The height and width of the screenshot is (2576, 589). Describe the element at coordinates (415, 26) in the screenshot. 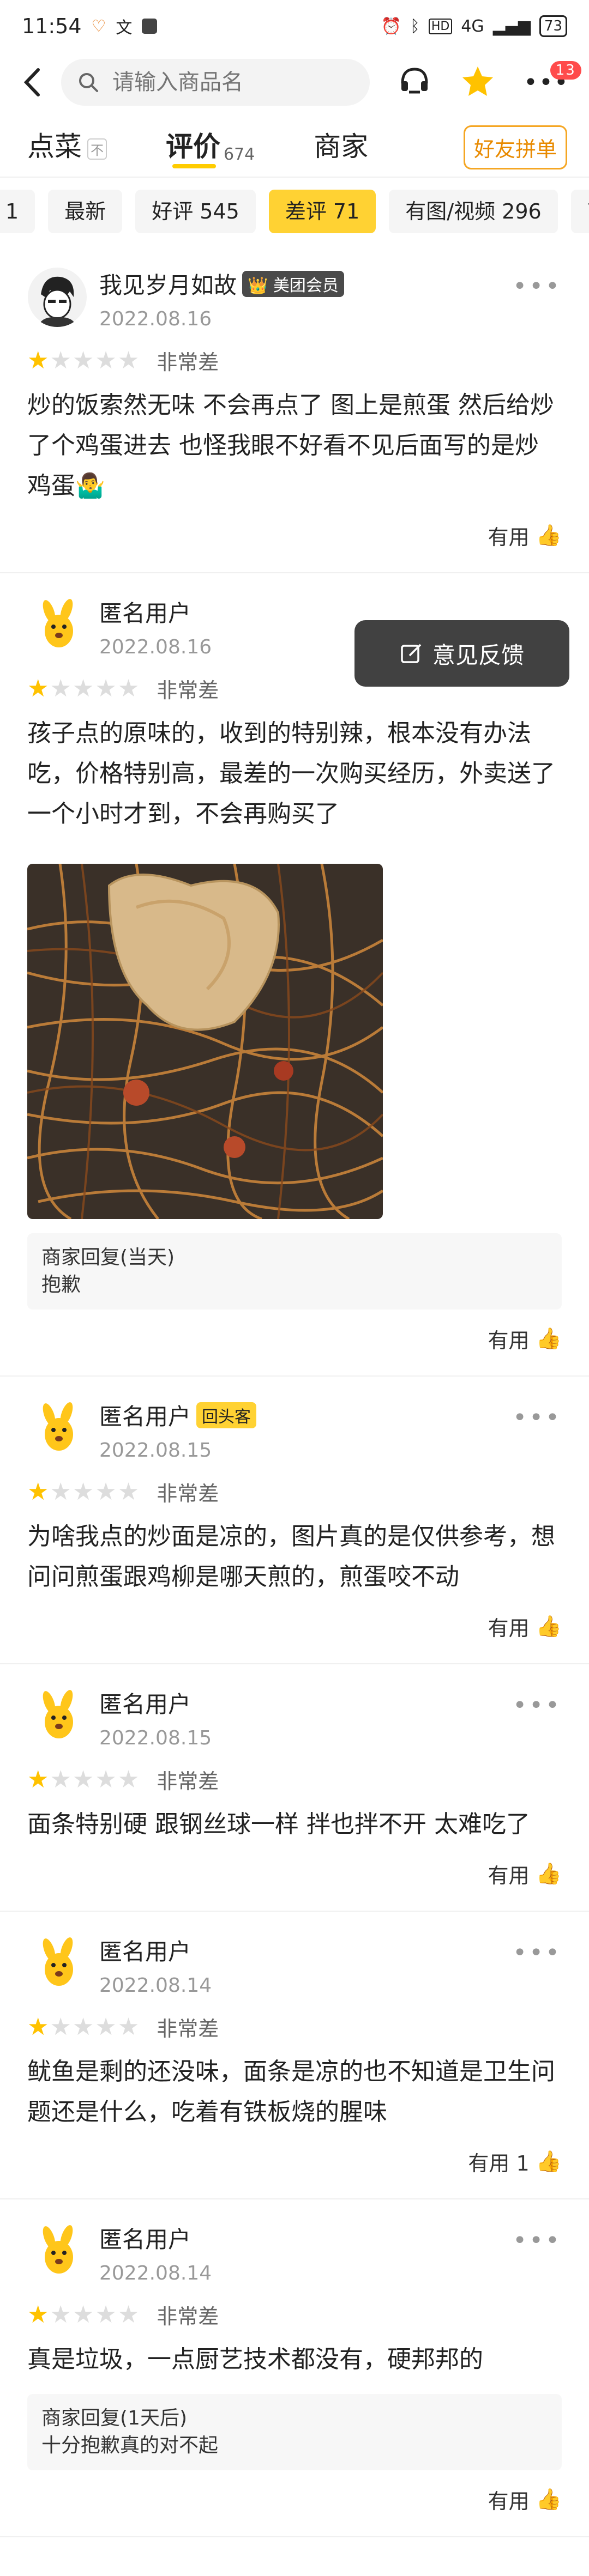

I see `bluetooth-icon: ᛒ` at that location.